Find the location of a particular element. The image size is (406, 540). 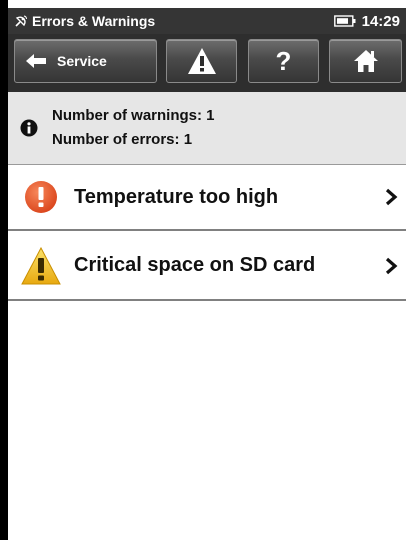

list-item-sd-card: Critical space on SD card is located at coordinates (207, 266).